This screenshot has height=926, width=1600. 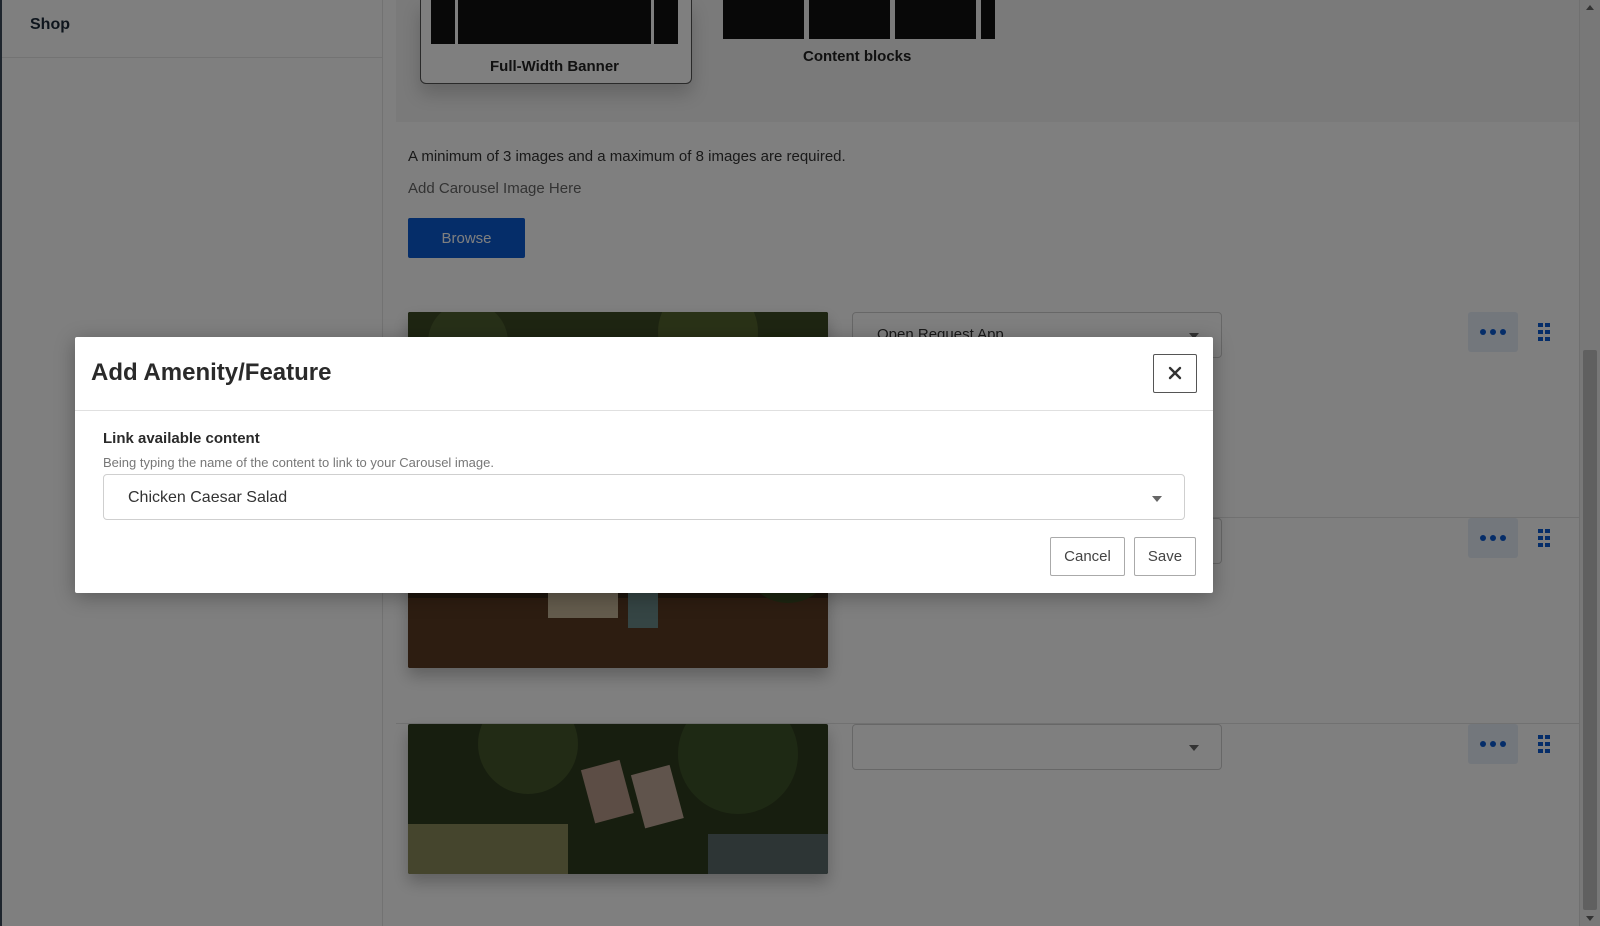 I want to click on dialog-title: Add Amenity/Feature, so click(x=211, y=372).